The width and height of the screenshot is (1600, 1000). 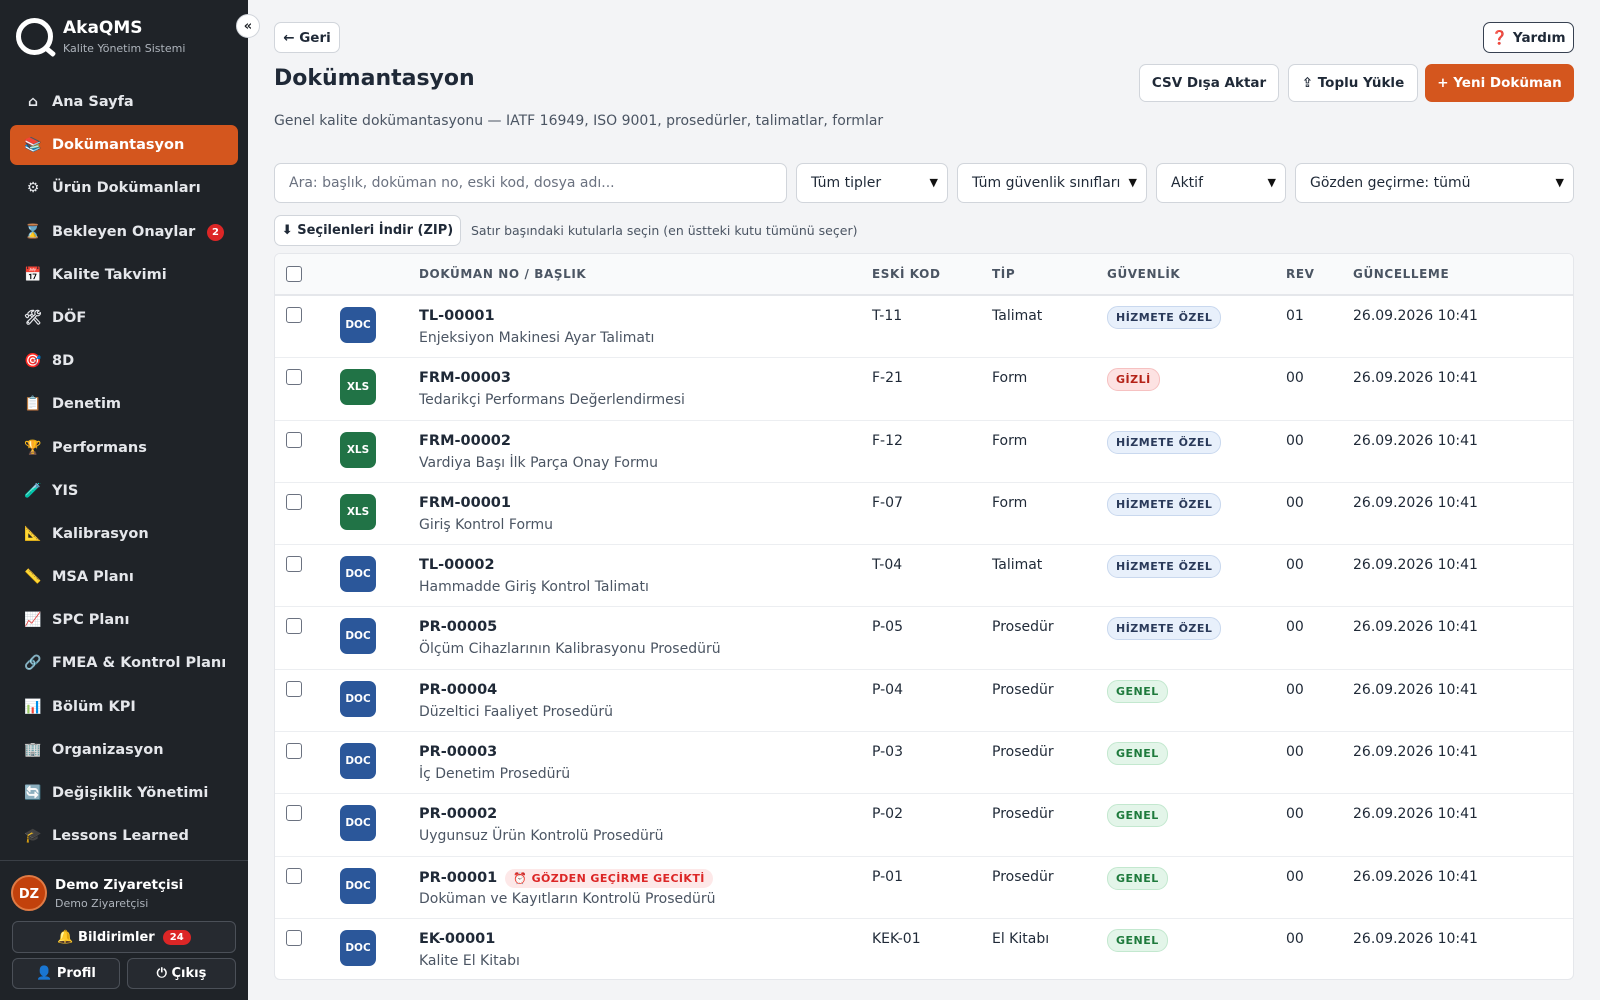 I want to click on column-header-old-code: ESKİ KOD, so click(x=906, y=274).